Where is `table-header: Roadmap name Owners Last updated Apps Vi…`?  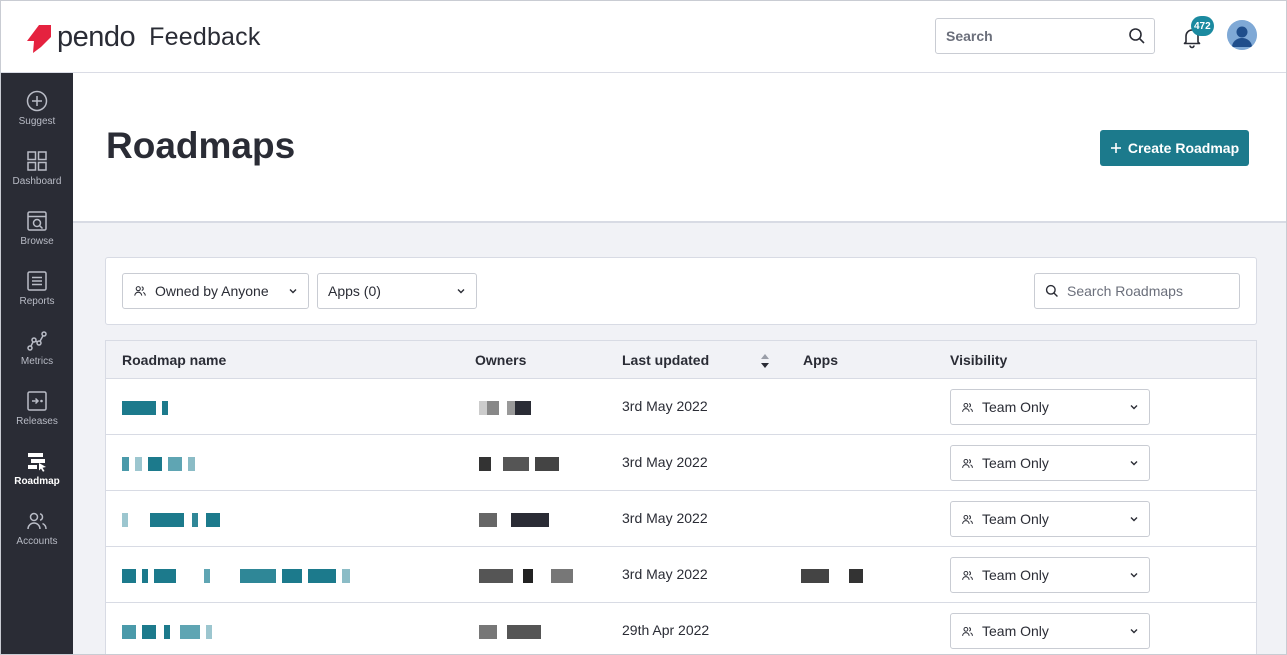 table-header: Roadmap name Owners Last updated Apps Vi… is located at coordinates (681, 360).